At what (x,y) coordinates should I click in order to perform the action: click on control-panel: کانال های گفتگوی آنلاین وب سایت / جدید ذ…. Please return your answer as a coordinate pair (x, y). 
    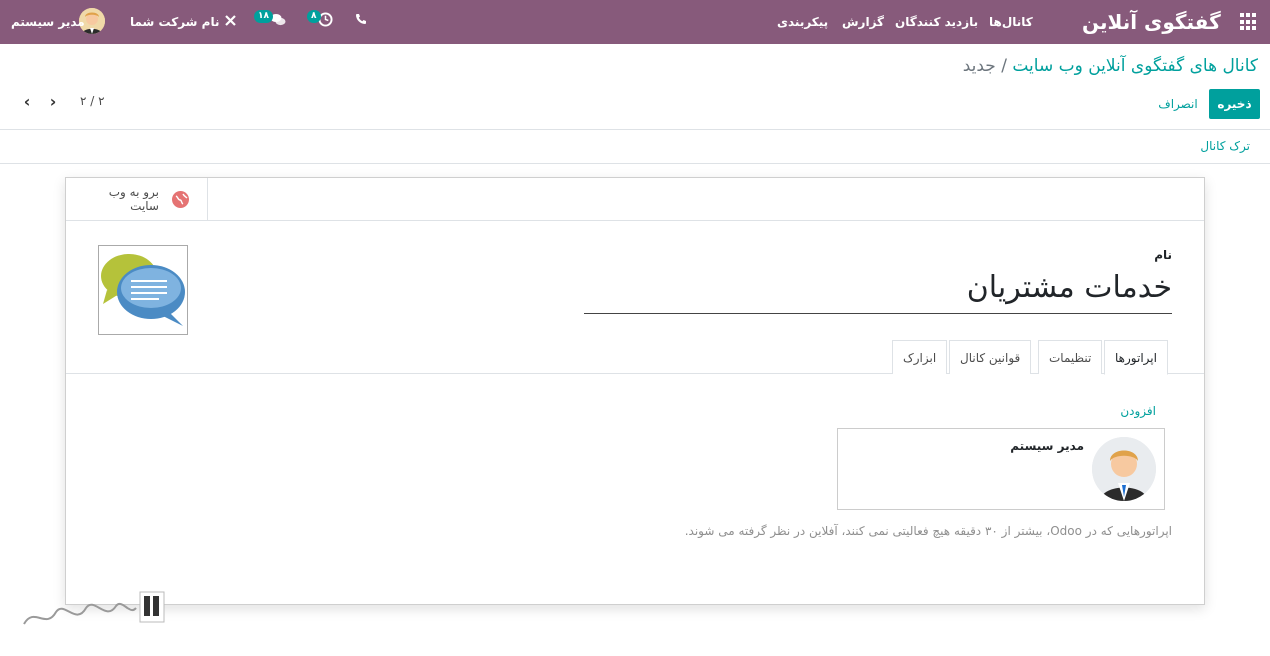
    Looking at the image, I should click on (635, 87).